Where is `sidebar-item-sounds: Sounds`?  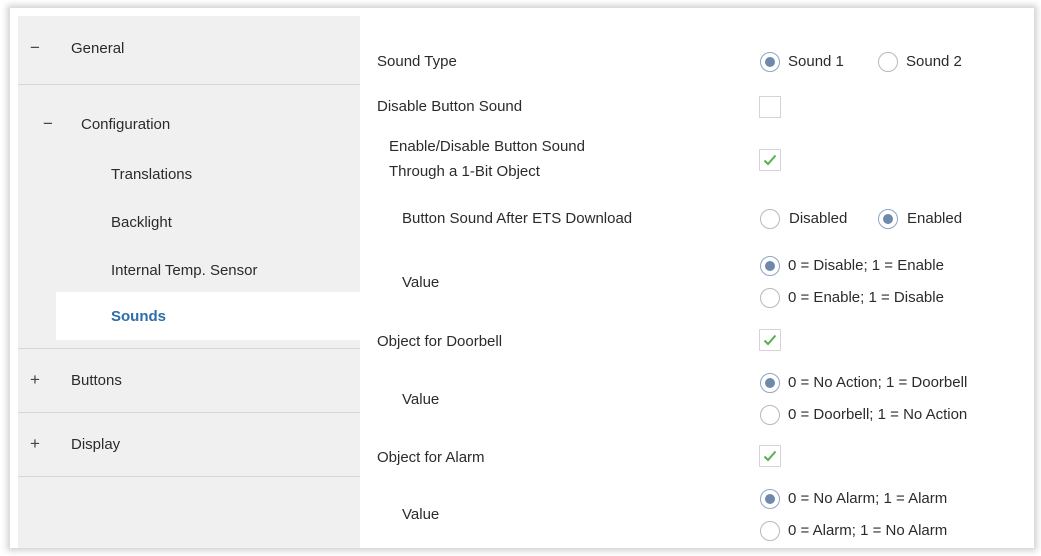 sidebar-item-sounds: Sounds is located at coordinates (208, 316).